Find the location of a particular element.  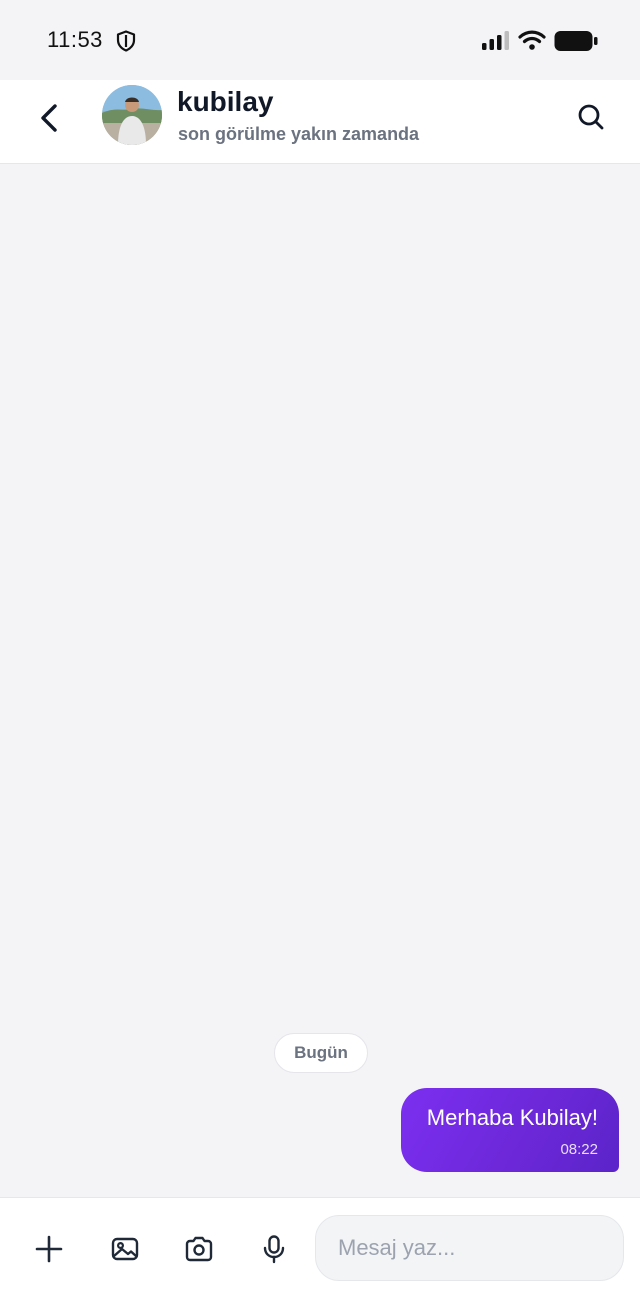

search-icon is located at coordinates (591, 117).